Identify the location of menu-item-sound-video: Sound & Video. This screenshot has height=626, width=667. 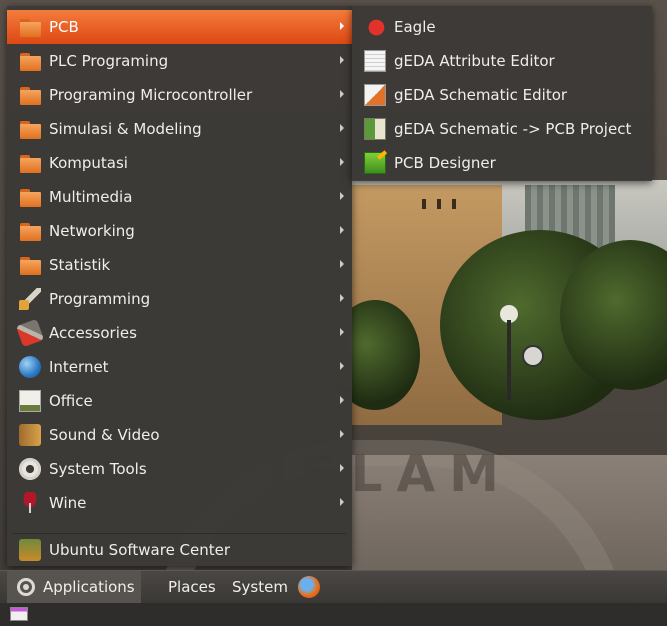
(179, 435).